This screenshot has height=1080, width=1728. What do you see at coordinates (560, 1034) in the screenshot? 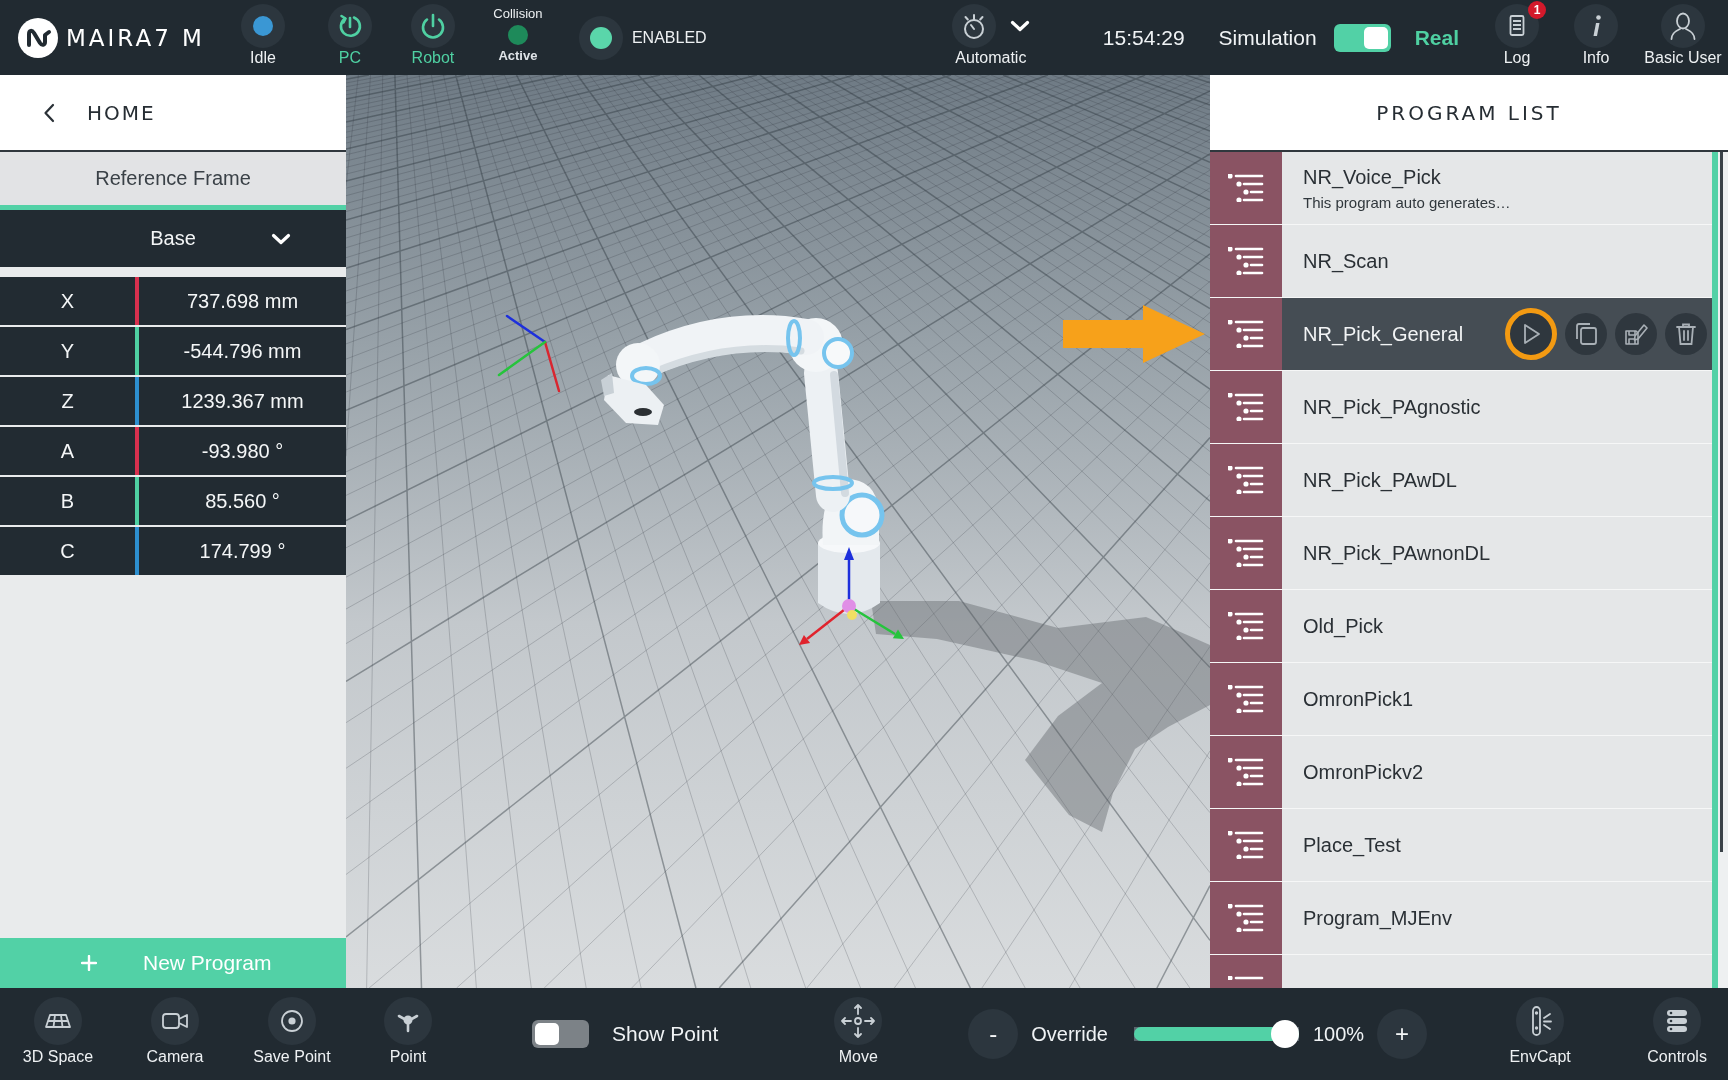
I see `show-point-switch` at bounding box center [560, 1034].